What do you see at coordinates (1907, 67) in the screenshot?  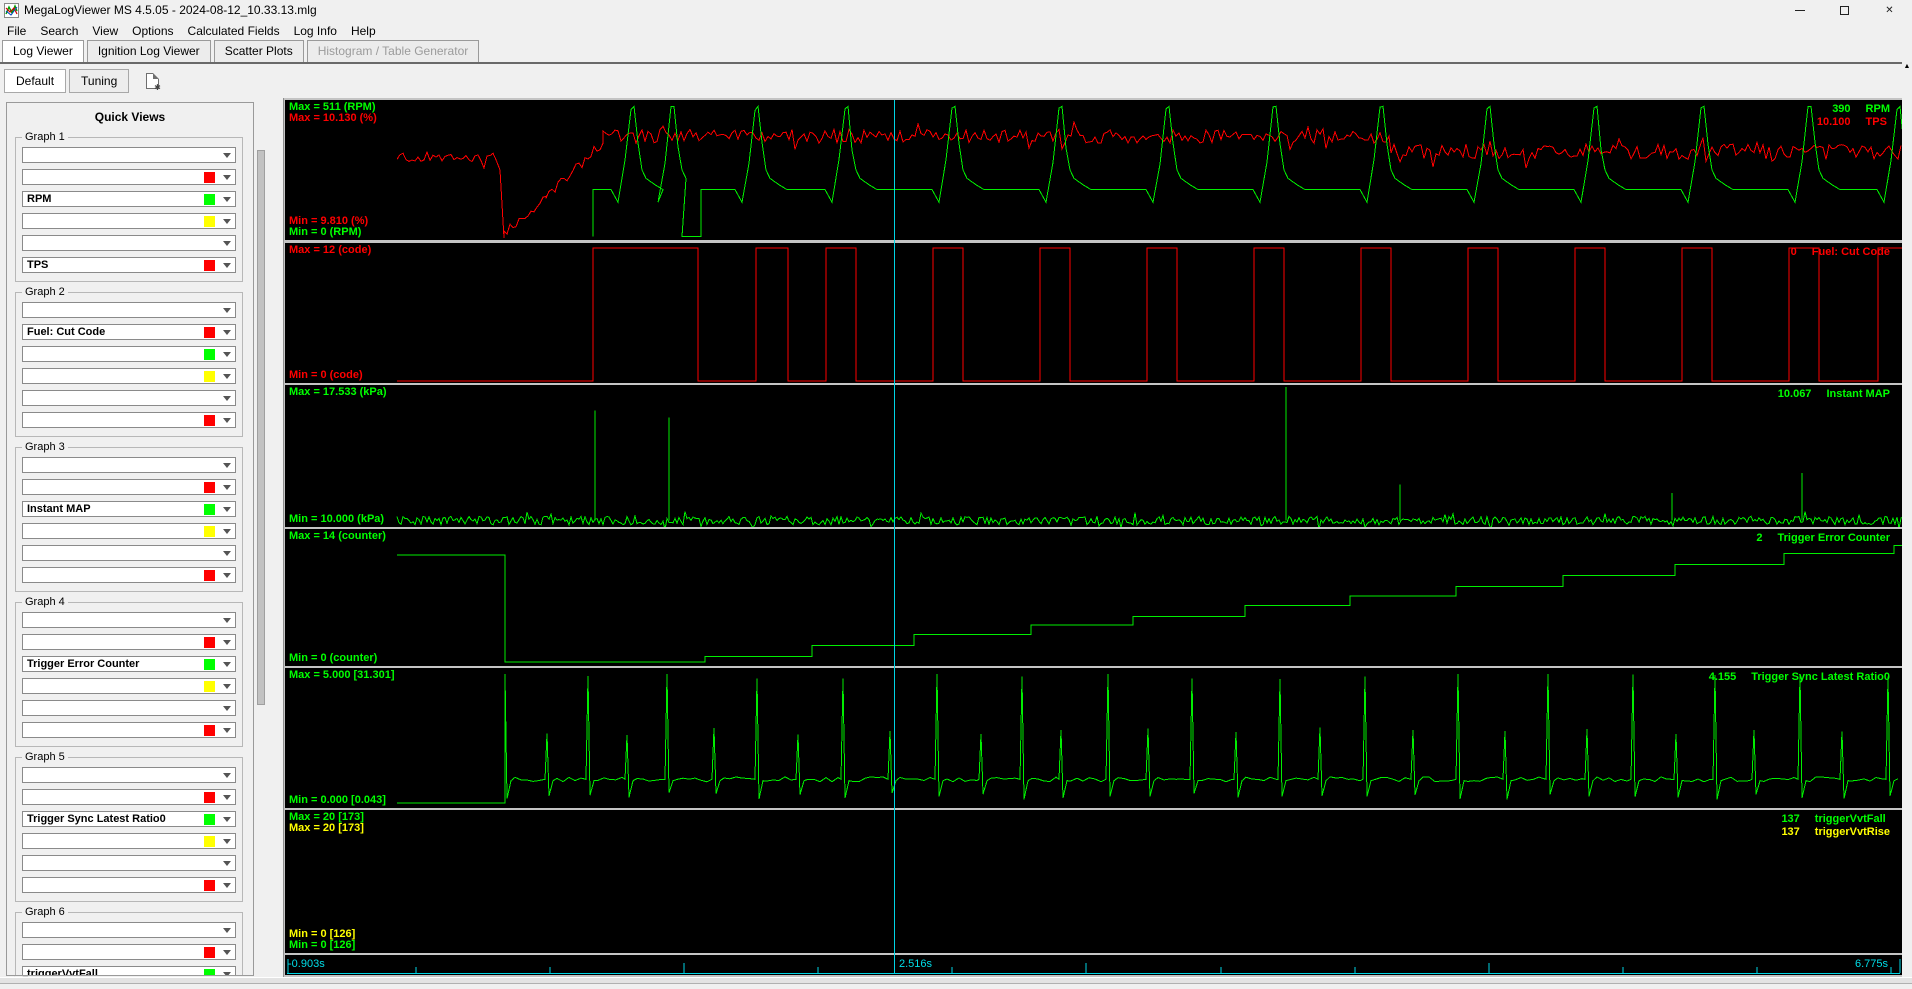 I see `scroll-up-icon: ▲` at bounding box center [1907, 67].